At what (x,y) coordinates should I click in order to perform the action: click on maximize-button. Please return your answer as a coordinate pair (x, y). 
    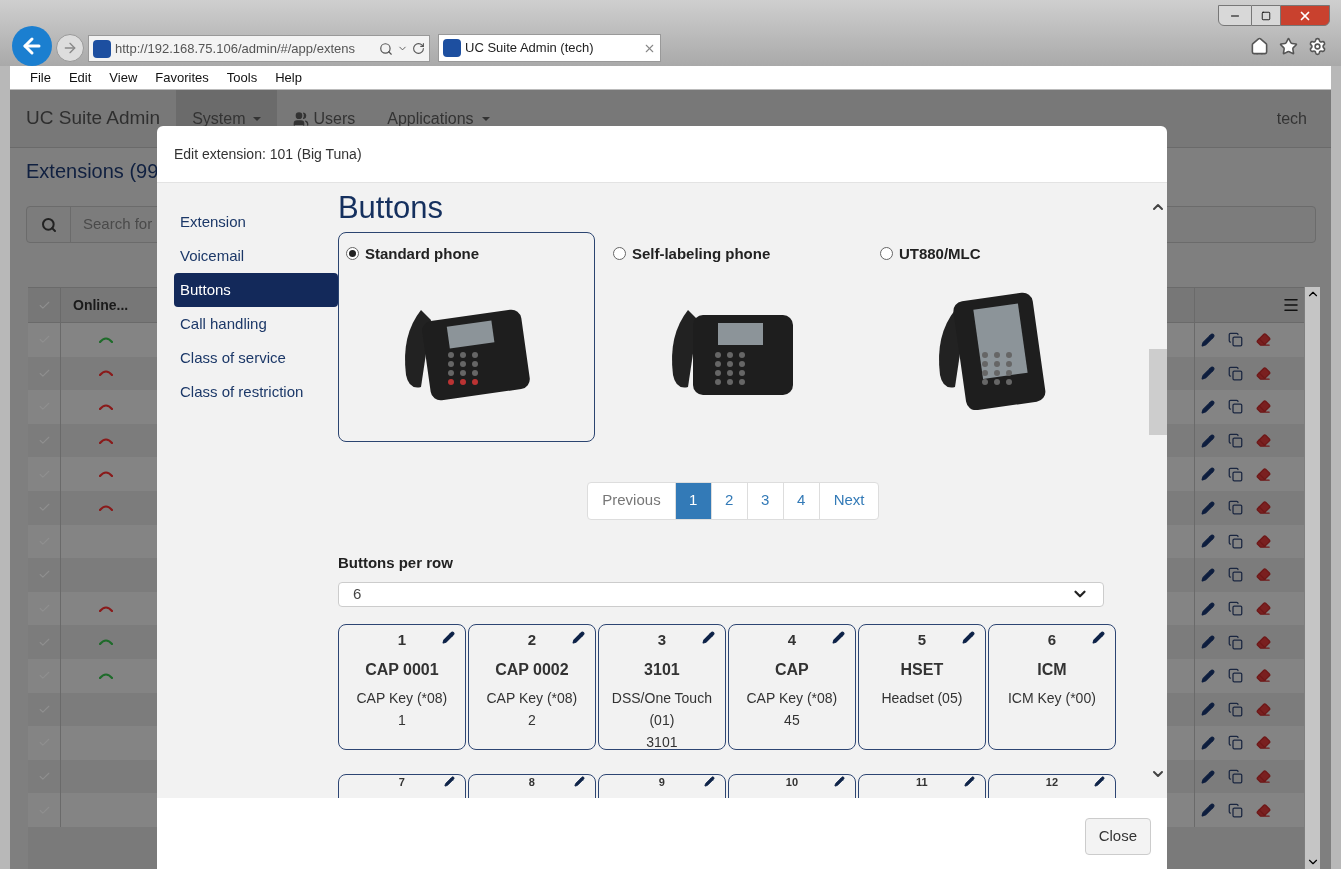
    Looking at the image, I should click on (1266, 15).